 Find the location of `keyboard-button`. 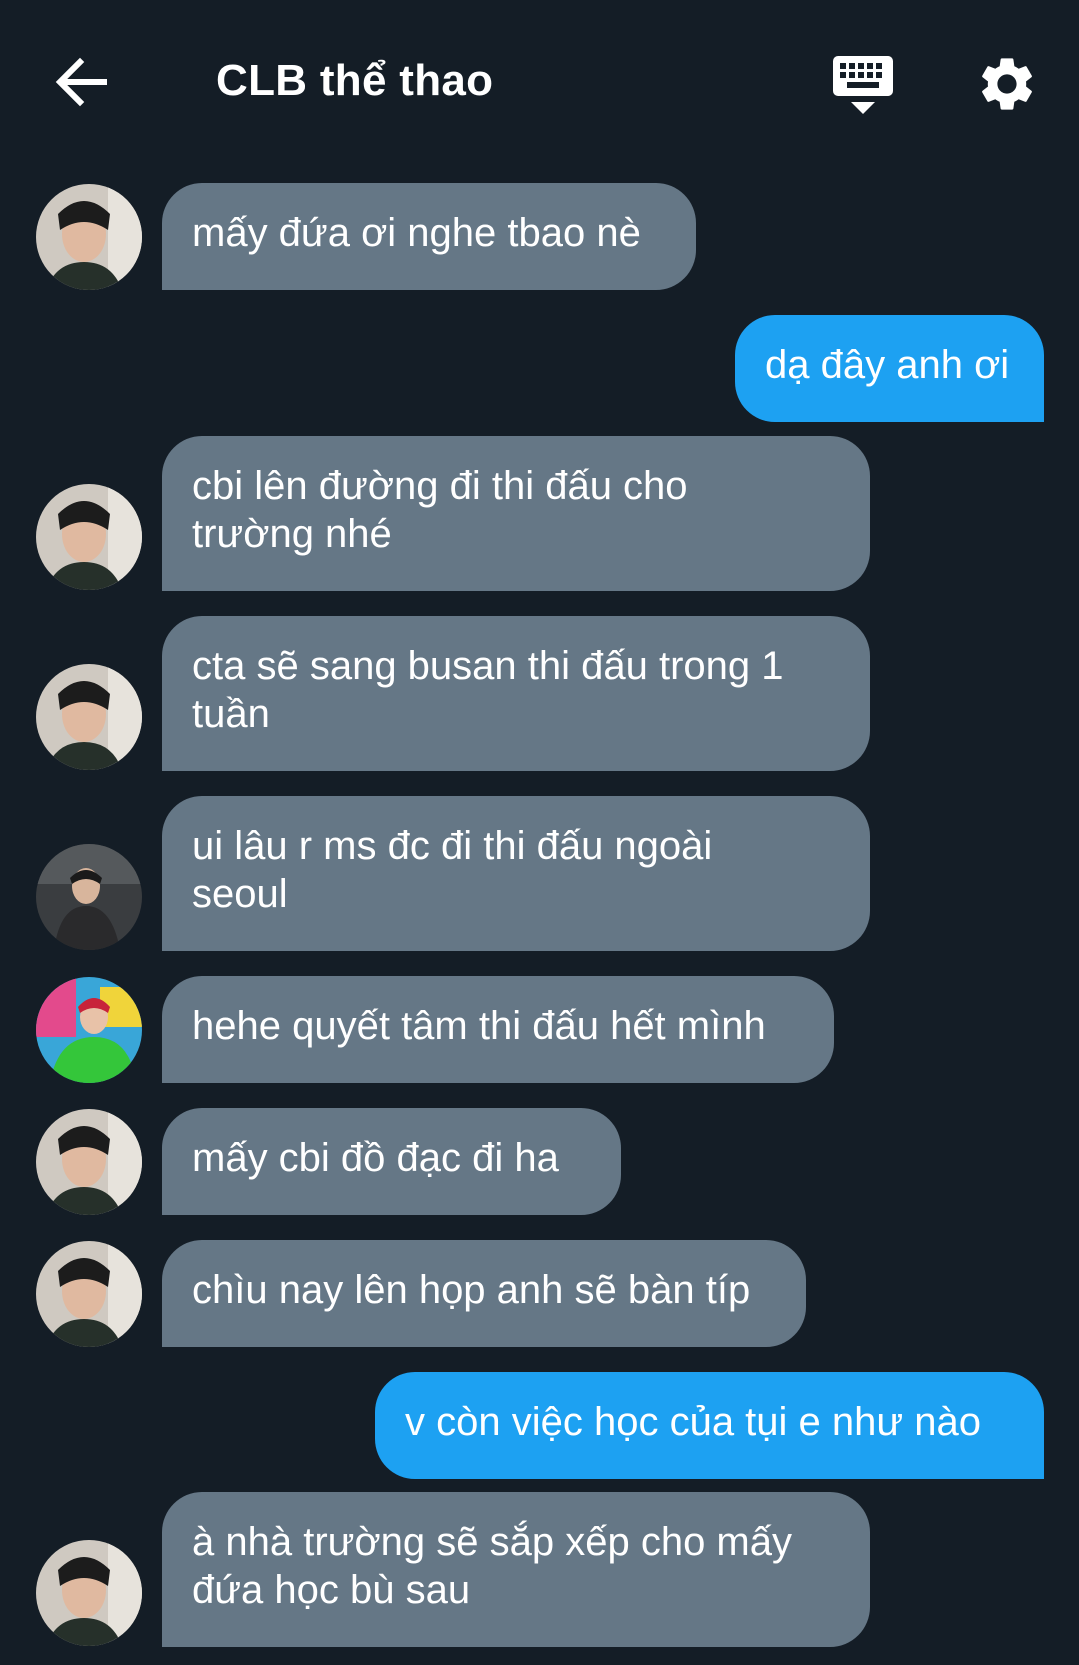

keyboard-button is located at coordinates (863, 86).